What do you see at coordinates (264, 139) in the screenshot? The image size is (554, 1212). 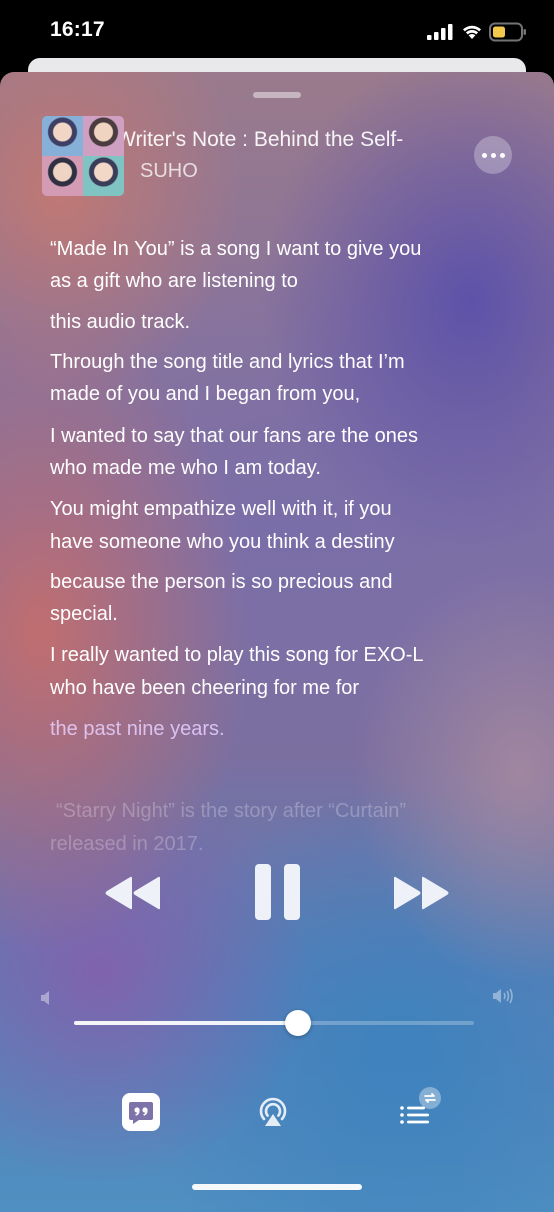 I see `track-title: Writer's Note : Behind the Self-` at bounding box center [264, 139].